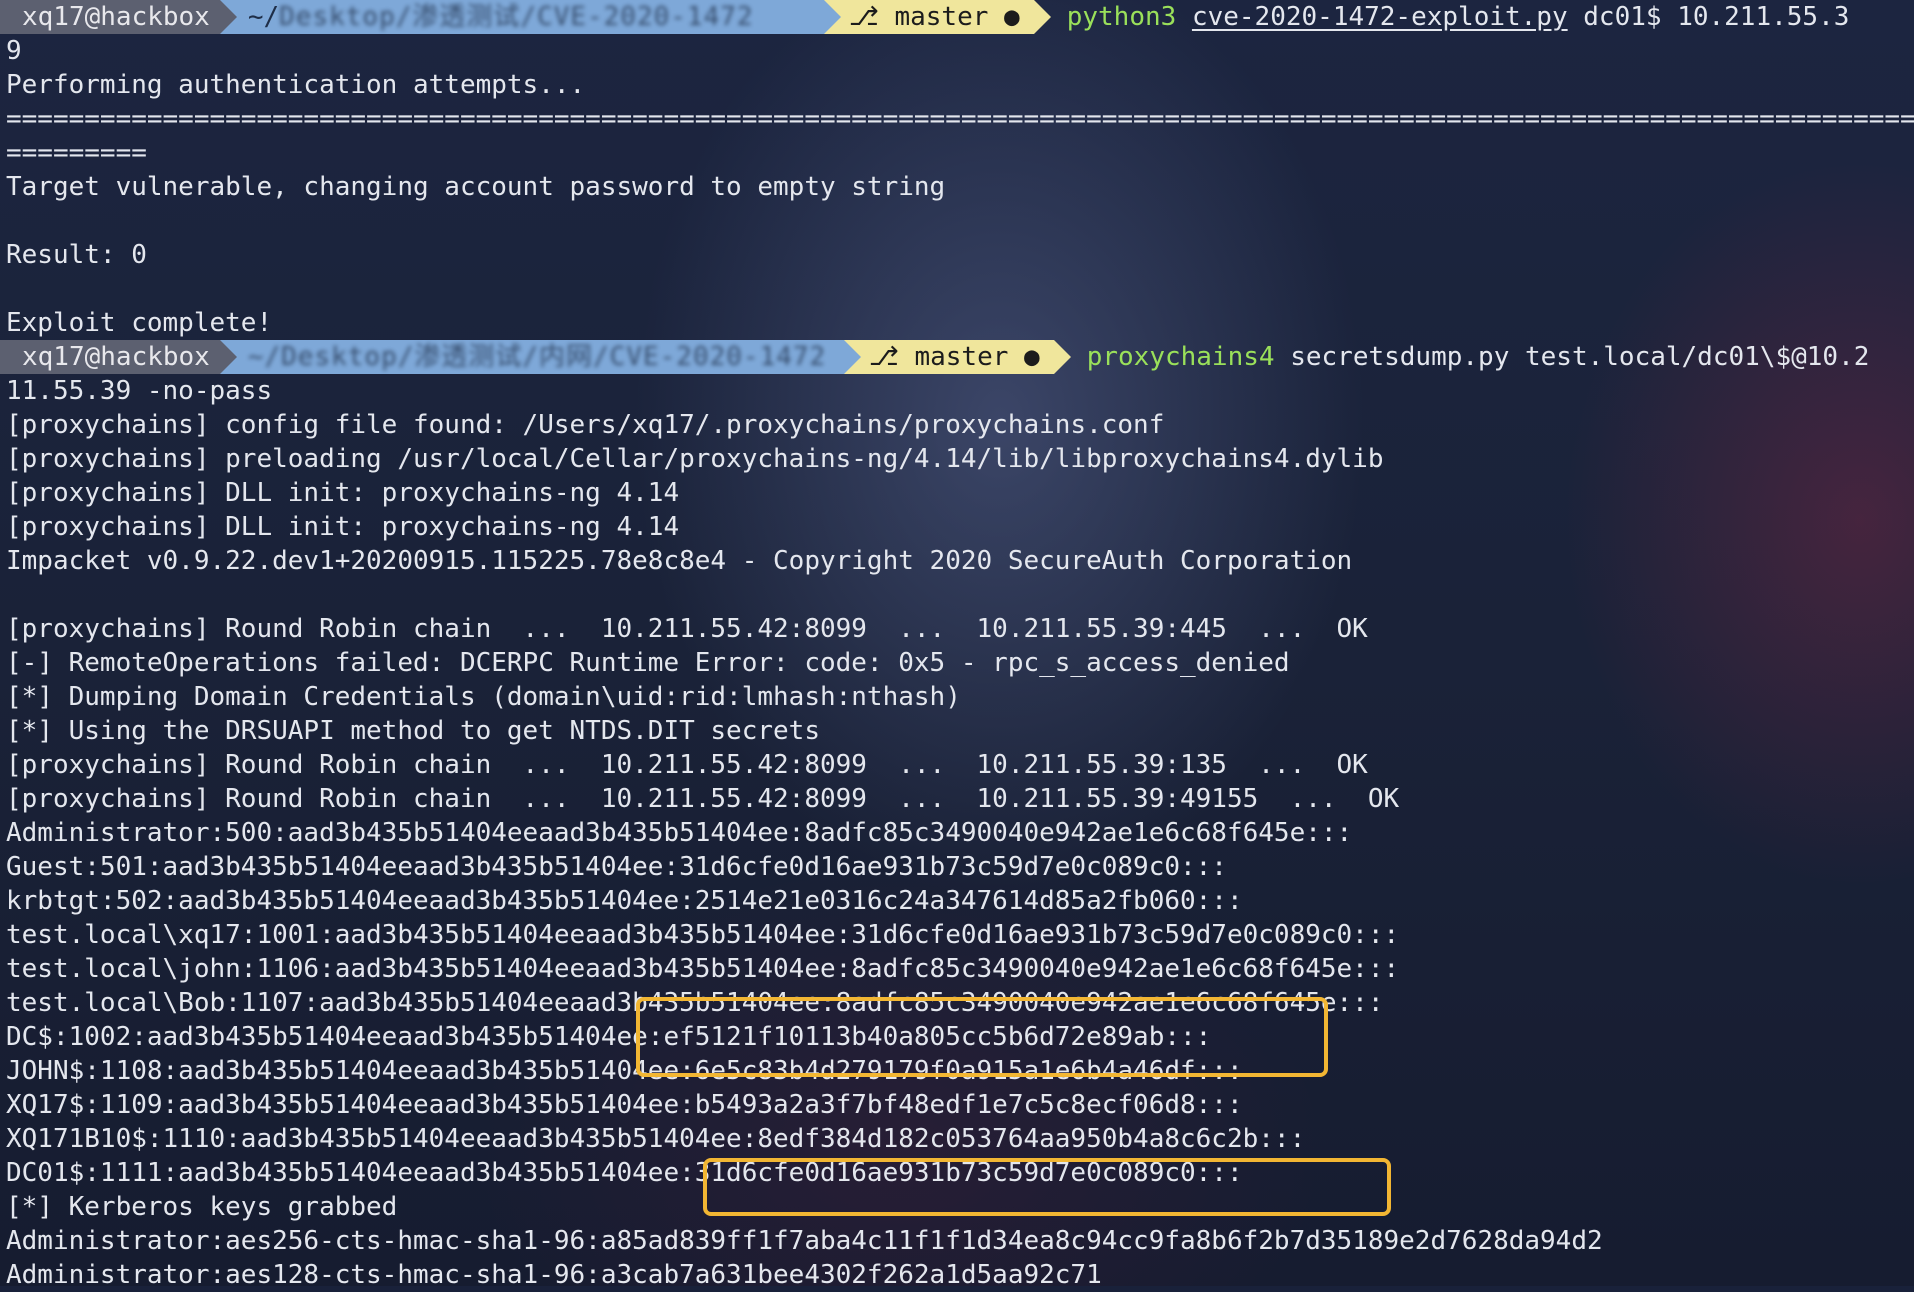  What do you see at coordinates (76, 153) in the screenshot?
I see `output-line: =========` at bounding box center [76, 153].